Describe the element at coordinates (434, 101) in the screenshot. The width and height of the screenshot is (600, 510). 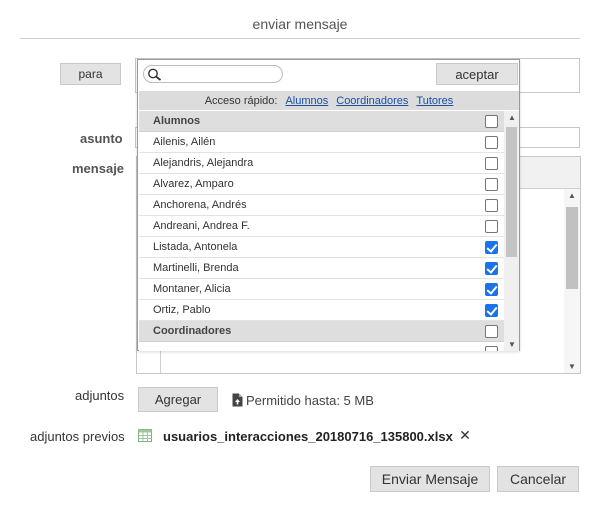
I see `quick-link-tutores: Tutores` at that location.